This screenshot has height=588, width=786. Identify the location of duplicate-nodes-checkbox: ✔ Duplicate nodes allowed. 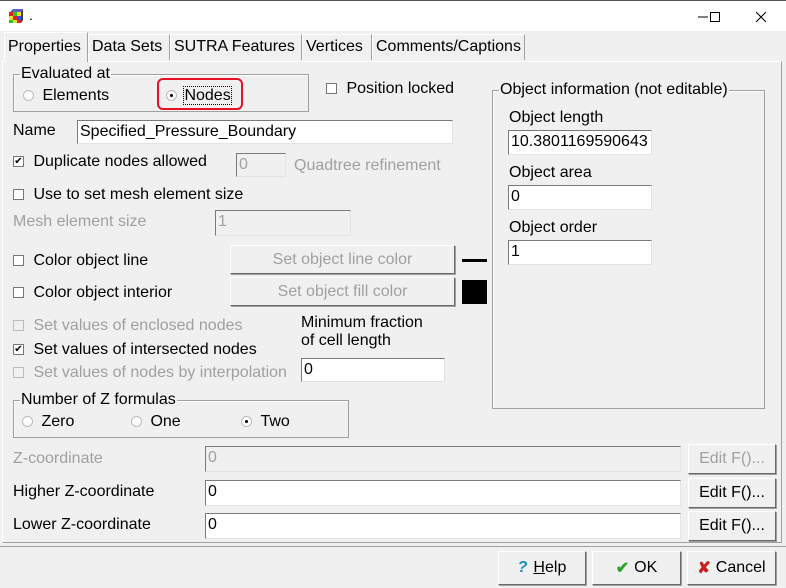
(110, 162).